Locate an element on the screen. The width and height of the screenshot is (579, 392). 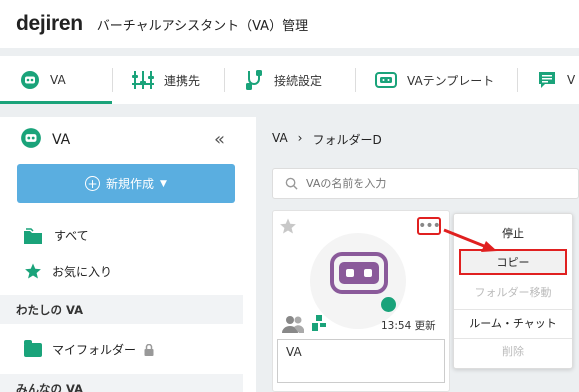
tab-more: V is located at coordinates (548, 80).